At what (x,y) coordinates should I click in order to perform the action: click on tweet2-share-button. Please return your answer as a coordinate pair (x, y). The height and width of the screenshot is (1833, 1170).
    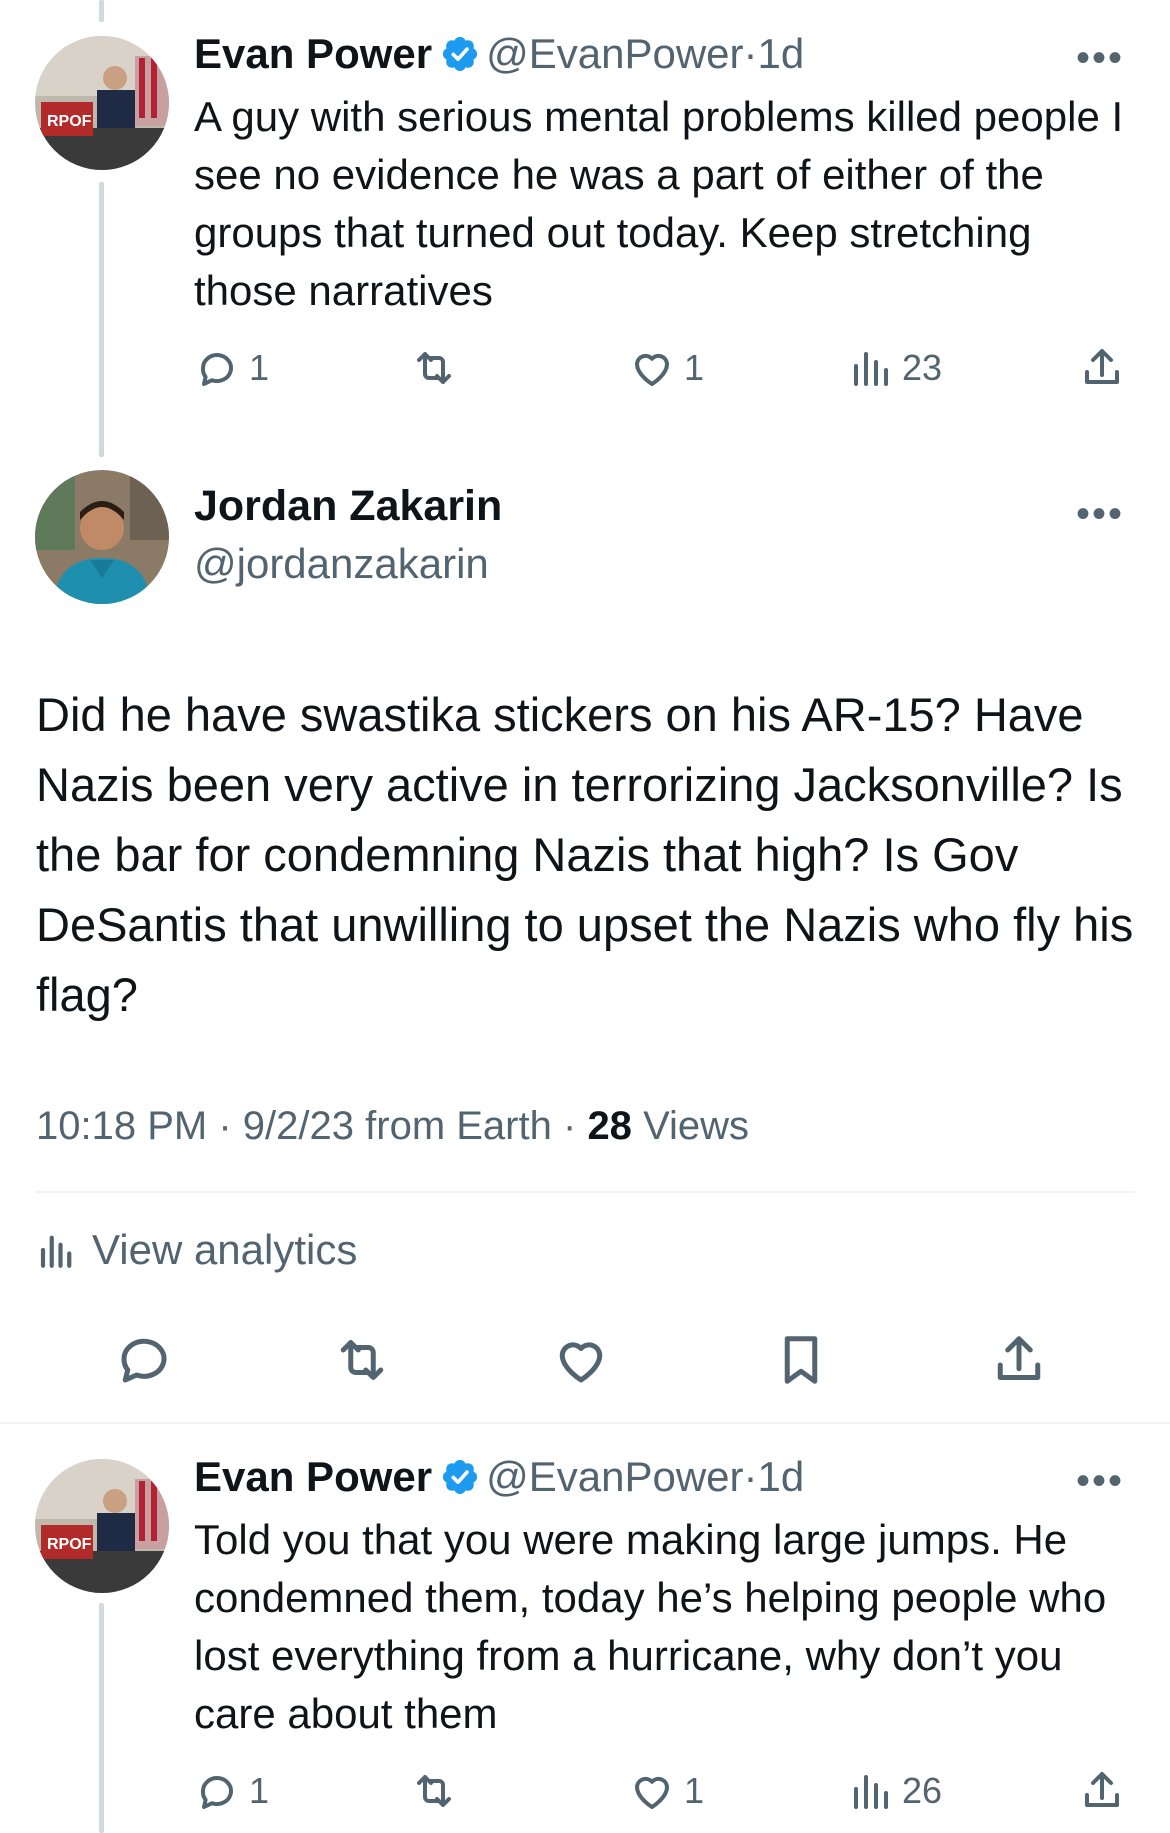
    Looking at the image, I should click on (1102, 1791).